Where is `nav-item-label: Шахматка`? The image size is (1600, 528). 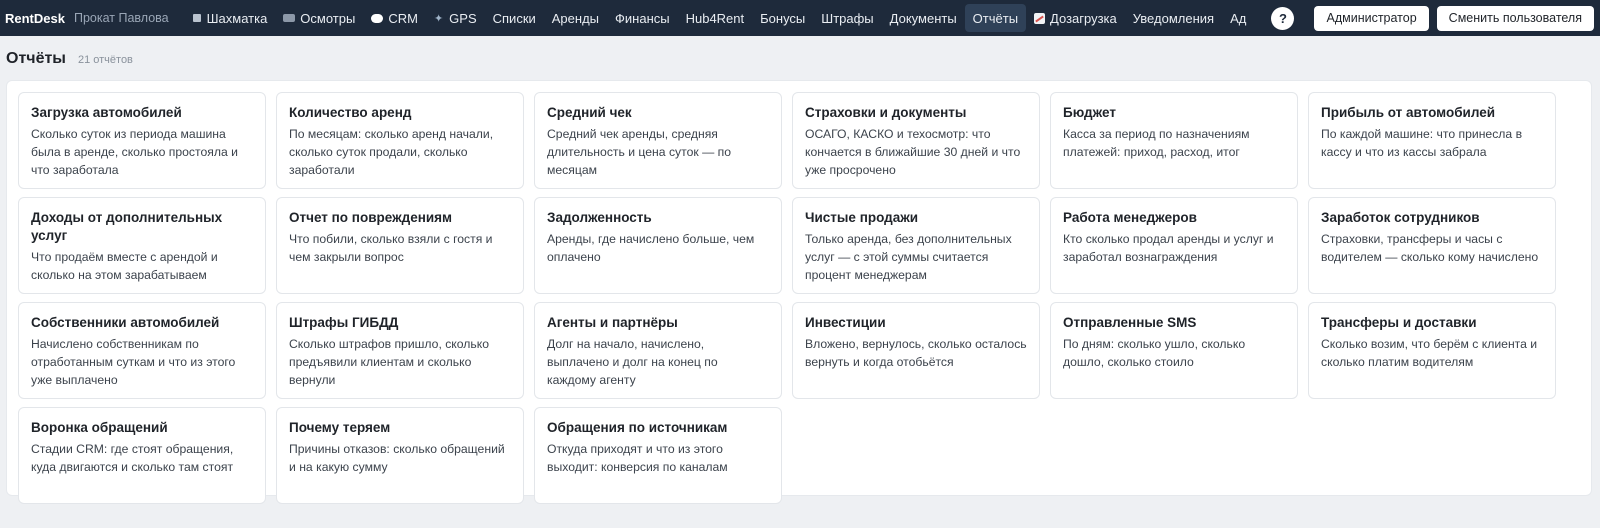
nav-item-label: Шахматка is located at coordinates (237, 18).